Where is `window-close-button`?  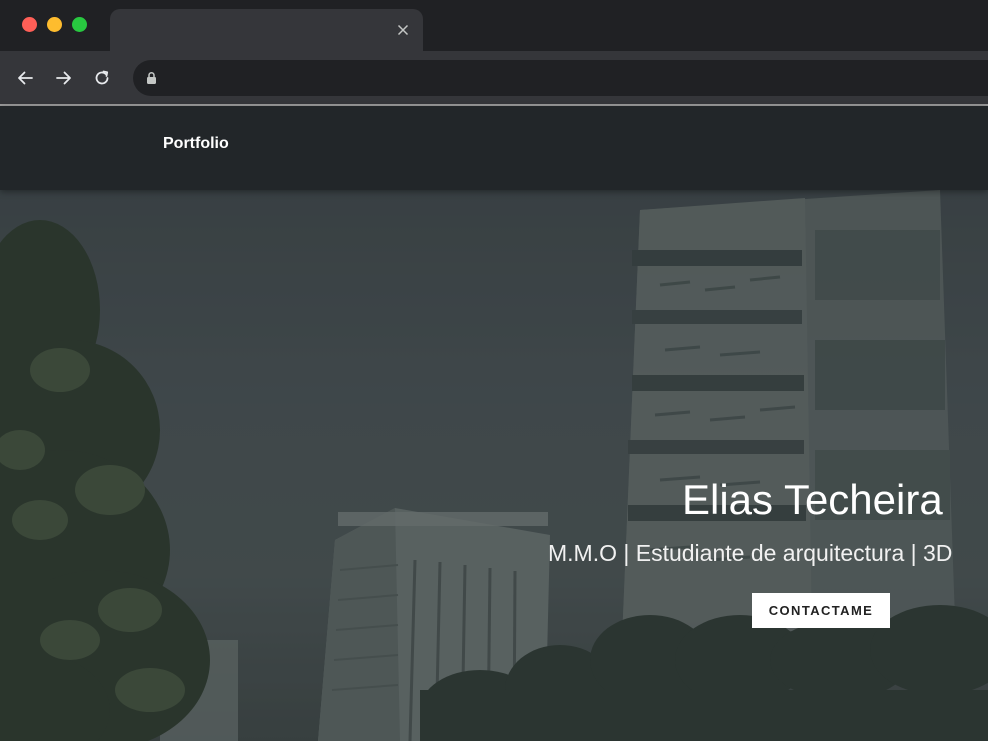 window-close-button is located at coordinates (29, 24).